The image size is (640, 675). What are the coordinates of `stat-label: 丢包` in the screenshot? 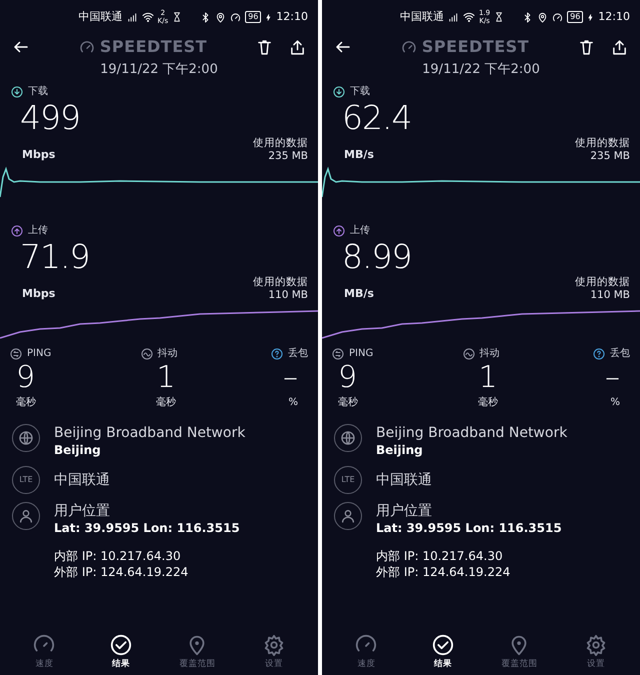 It's located at (620, 353).